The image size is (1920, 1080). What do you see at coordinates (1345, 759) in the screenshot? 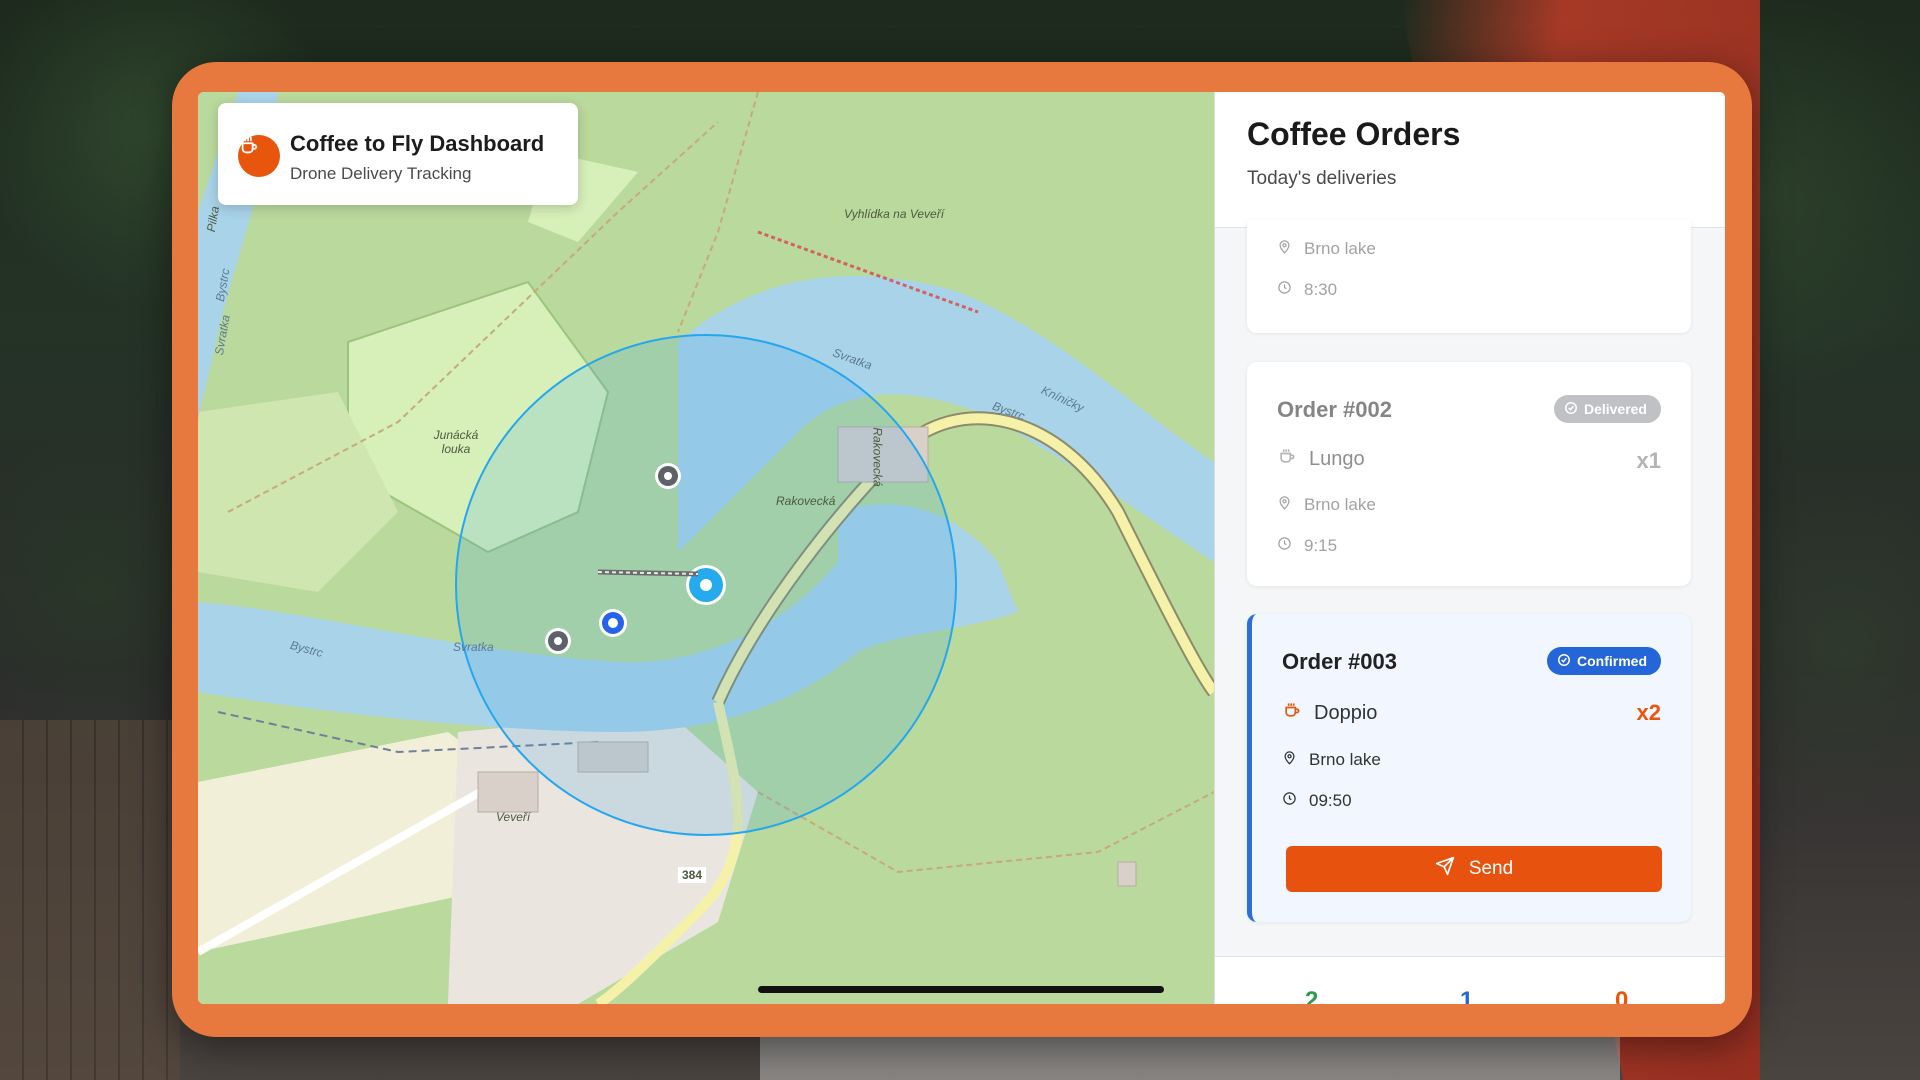
I see `order-3-location: Brno lake` at bounding box center [1345, 759].